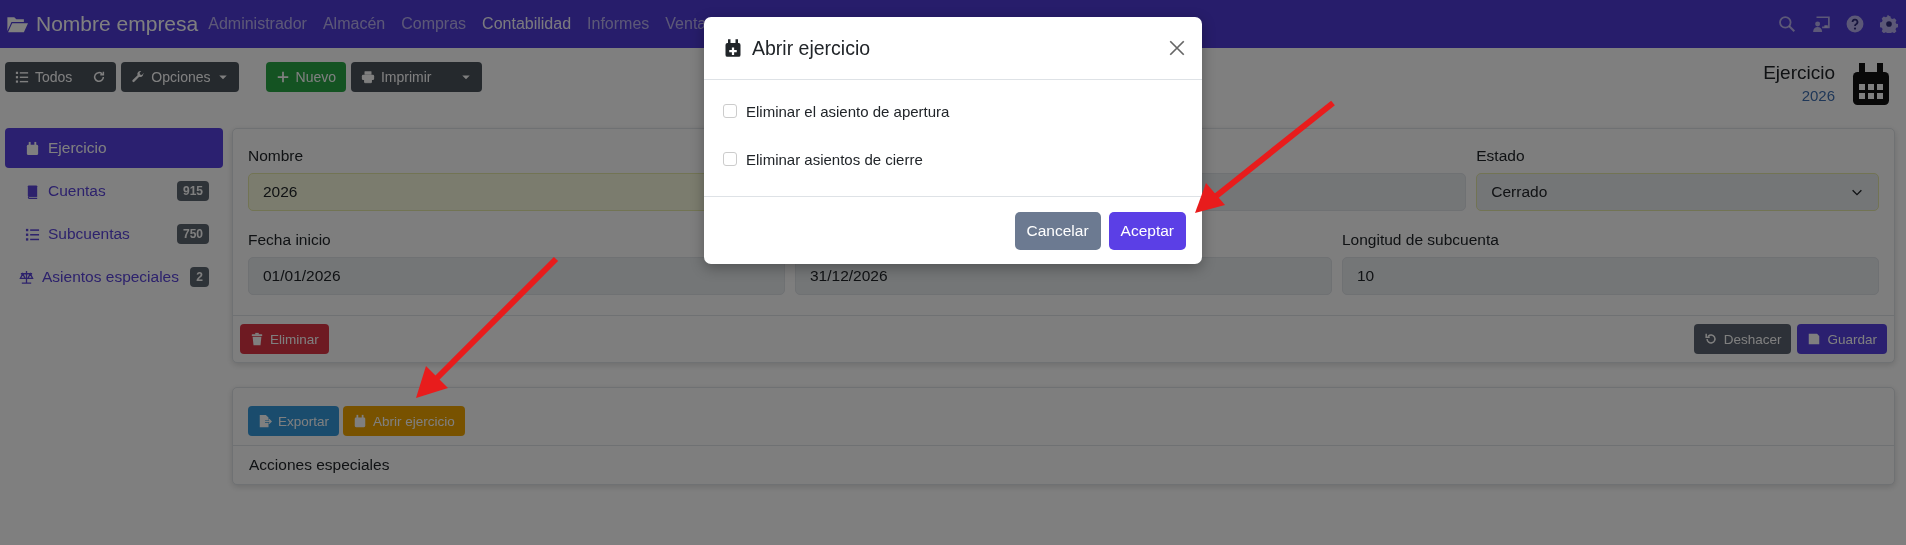 This screenshot has height=545, width=1906. What do you see at coordinates (1710, 339) in the screenshot?
I see `undo-icon` at bounding box center [1710, 339].